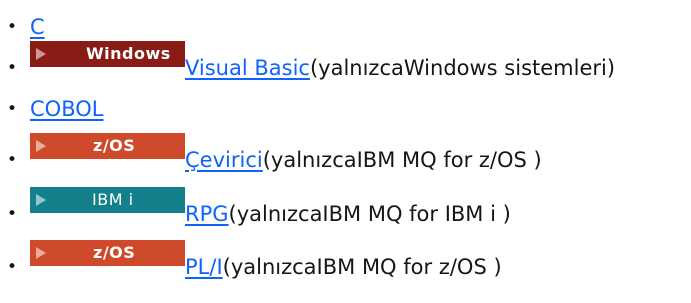 This screenshot has height=303, width=691. Describe the element at coordinates (224, 160) in the screenshot. I see `link-ceviric: Çevirici` at that location.